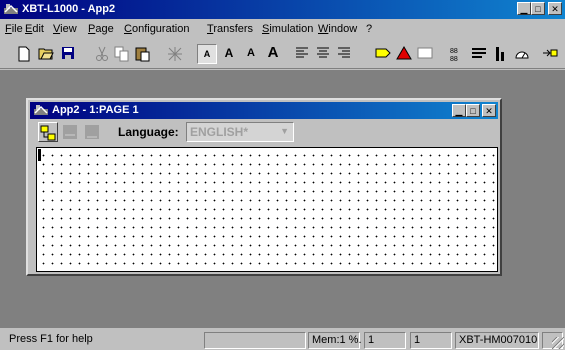  What do you see at coordinates (230, 29) in the screenshot?
I see `menu-transfers: Transfers` at bounding box center [230, 29].